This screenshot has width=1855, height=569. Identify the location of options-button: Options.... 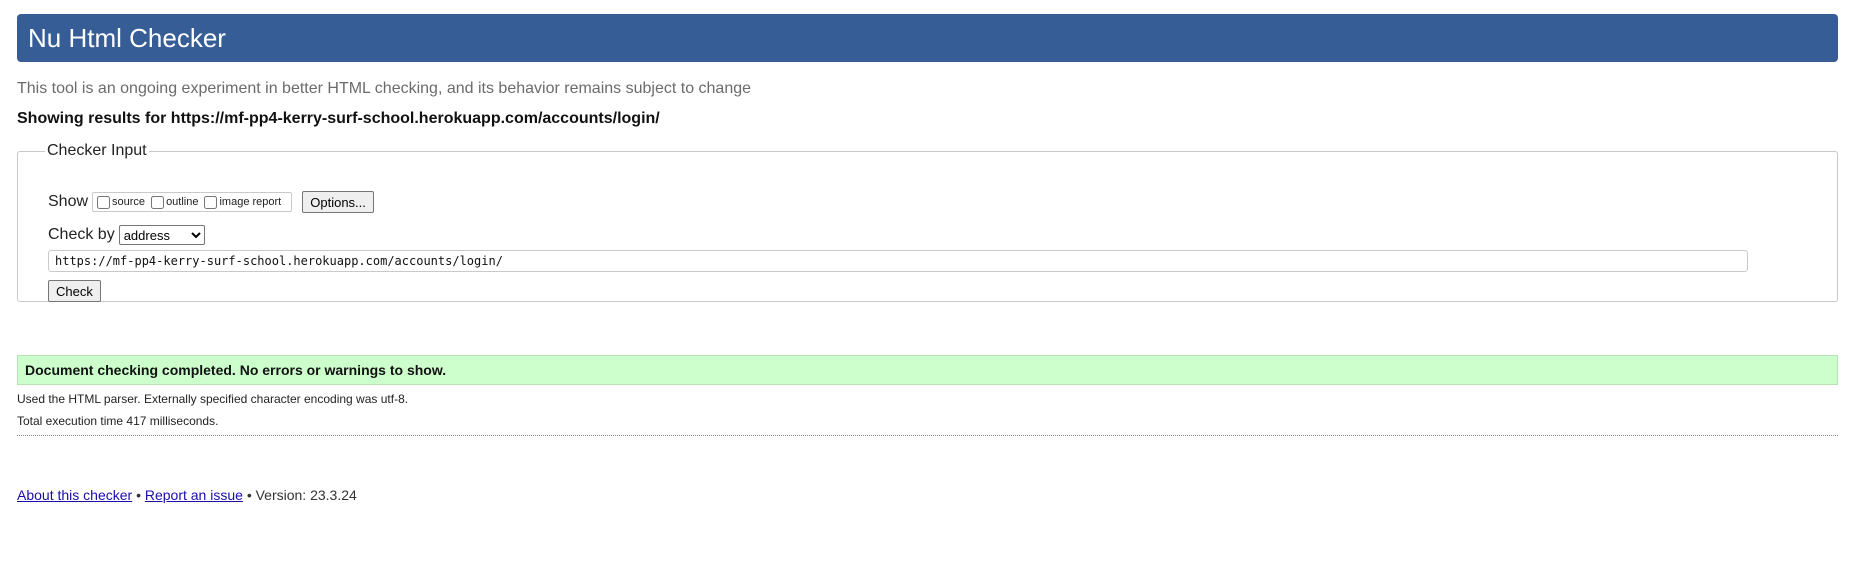
(338, 202).